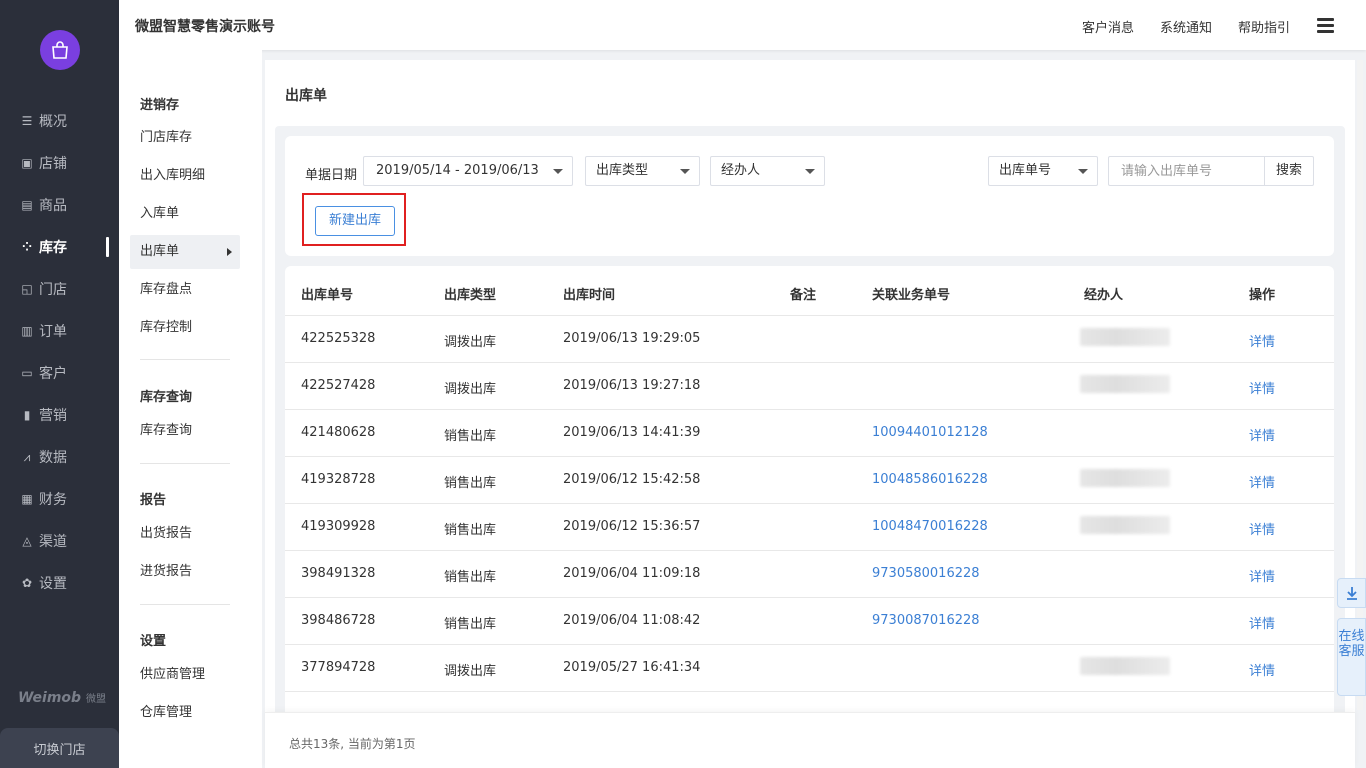 Image resolution: width=1366 pixels, height=768 pixels. I want to click on date-range-picker: 2019/05/14 - 2019/06/13, so click(468, 171).